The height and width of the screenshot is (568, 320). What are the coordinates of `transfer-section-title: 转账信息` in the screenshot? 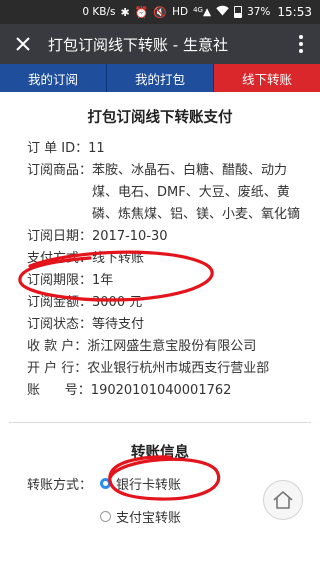 It's located at (160, 453).